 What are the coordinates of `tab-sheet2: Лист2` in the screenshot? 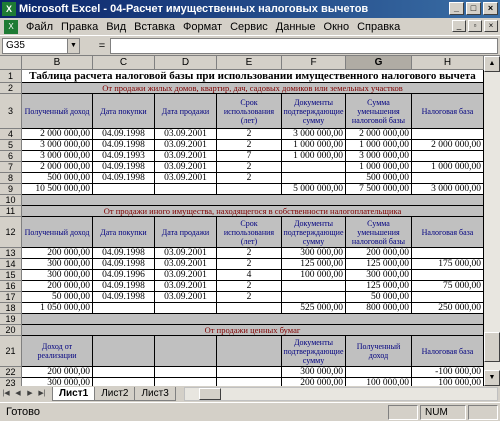 It's located at (115, 394).